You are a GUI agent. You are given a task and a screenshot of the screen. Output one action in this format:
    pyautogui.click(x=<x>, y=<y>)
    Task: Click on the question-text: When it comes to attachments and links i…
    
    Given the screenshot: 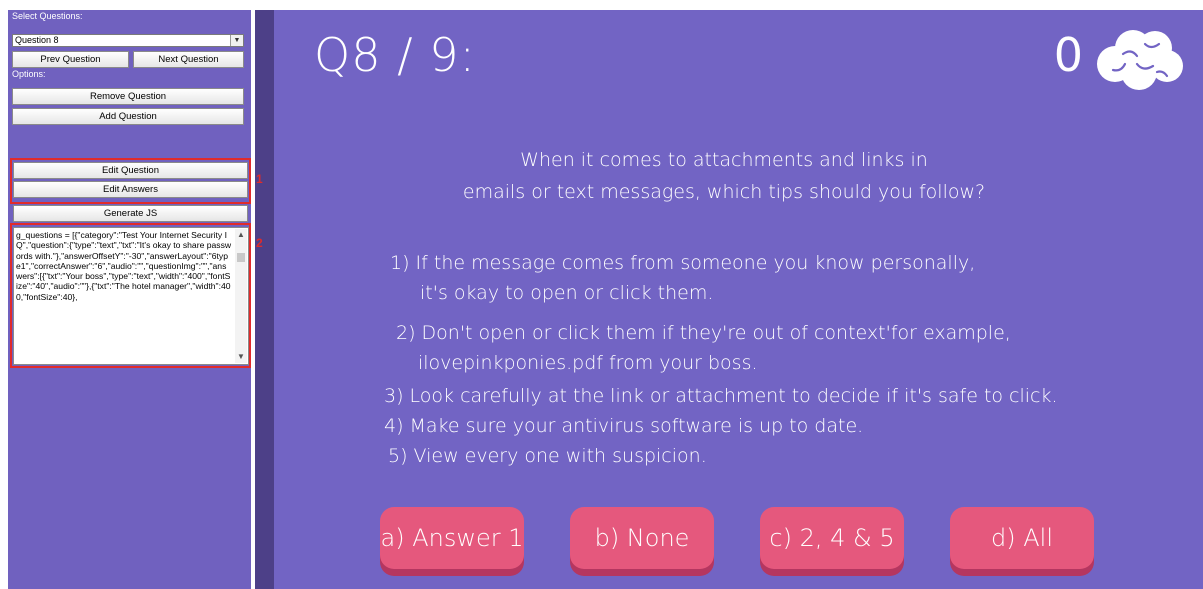 What is the action you would take?
    pyautogui.click(x=724, y=176)
    